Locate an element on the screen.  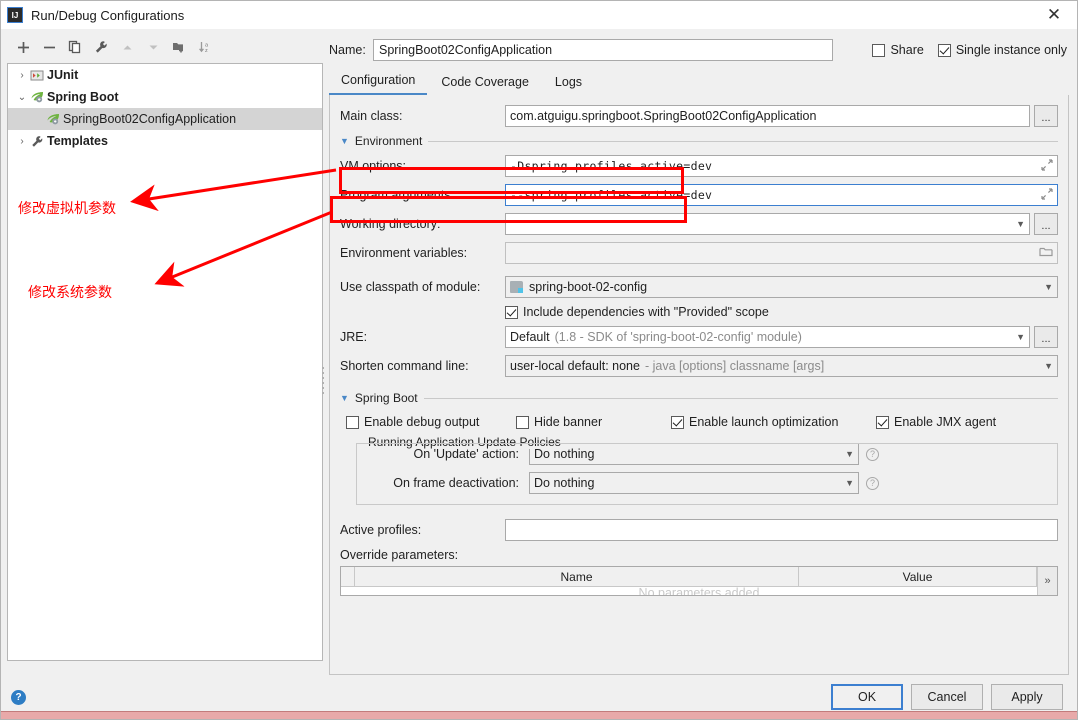
vm-options-input: -Dspring.profiles.active=dev is located at coordinates (781, 166).